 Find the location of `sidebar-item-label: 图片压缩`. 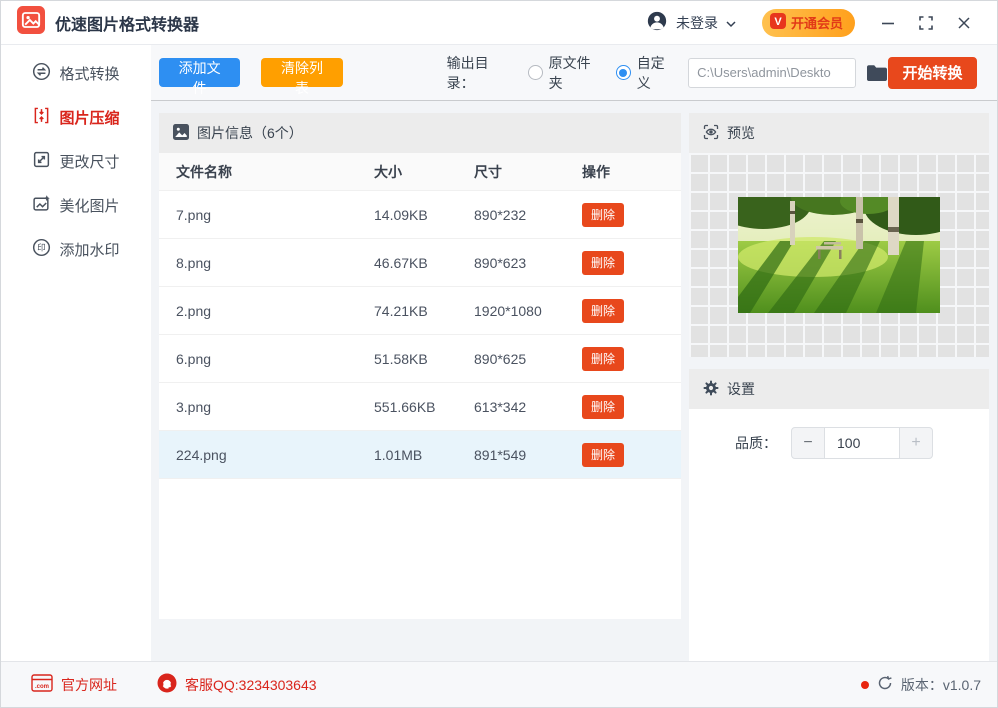

sidebar-item-label: 图片压缩 is located at coordinates (89, 118).